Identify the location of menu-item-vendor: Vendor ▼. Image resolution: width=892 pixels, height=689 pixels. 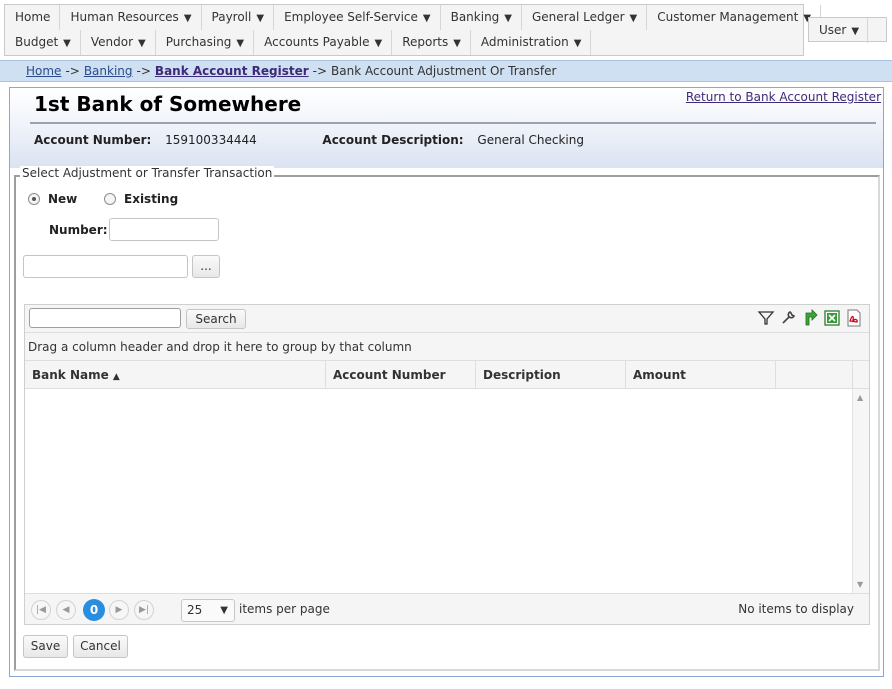
(118, 42).